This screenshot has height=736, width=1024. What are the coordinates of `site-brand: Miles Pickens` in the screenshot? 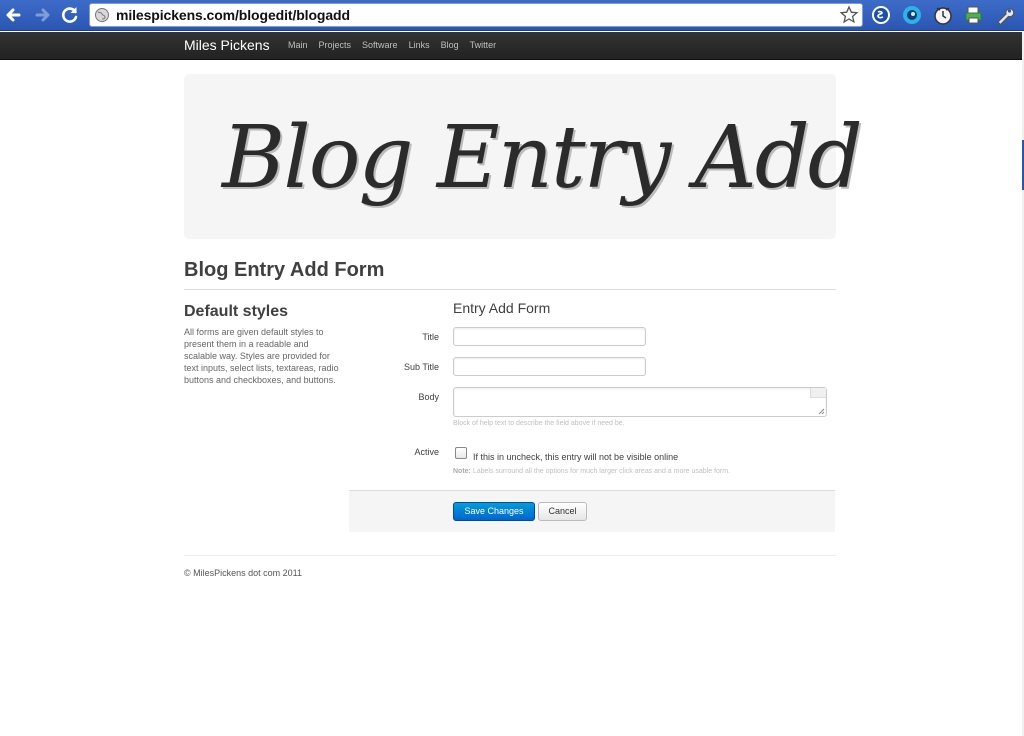 It's located at (227, 45).